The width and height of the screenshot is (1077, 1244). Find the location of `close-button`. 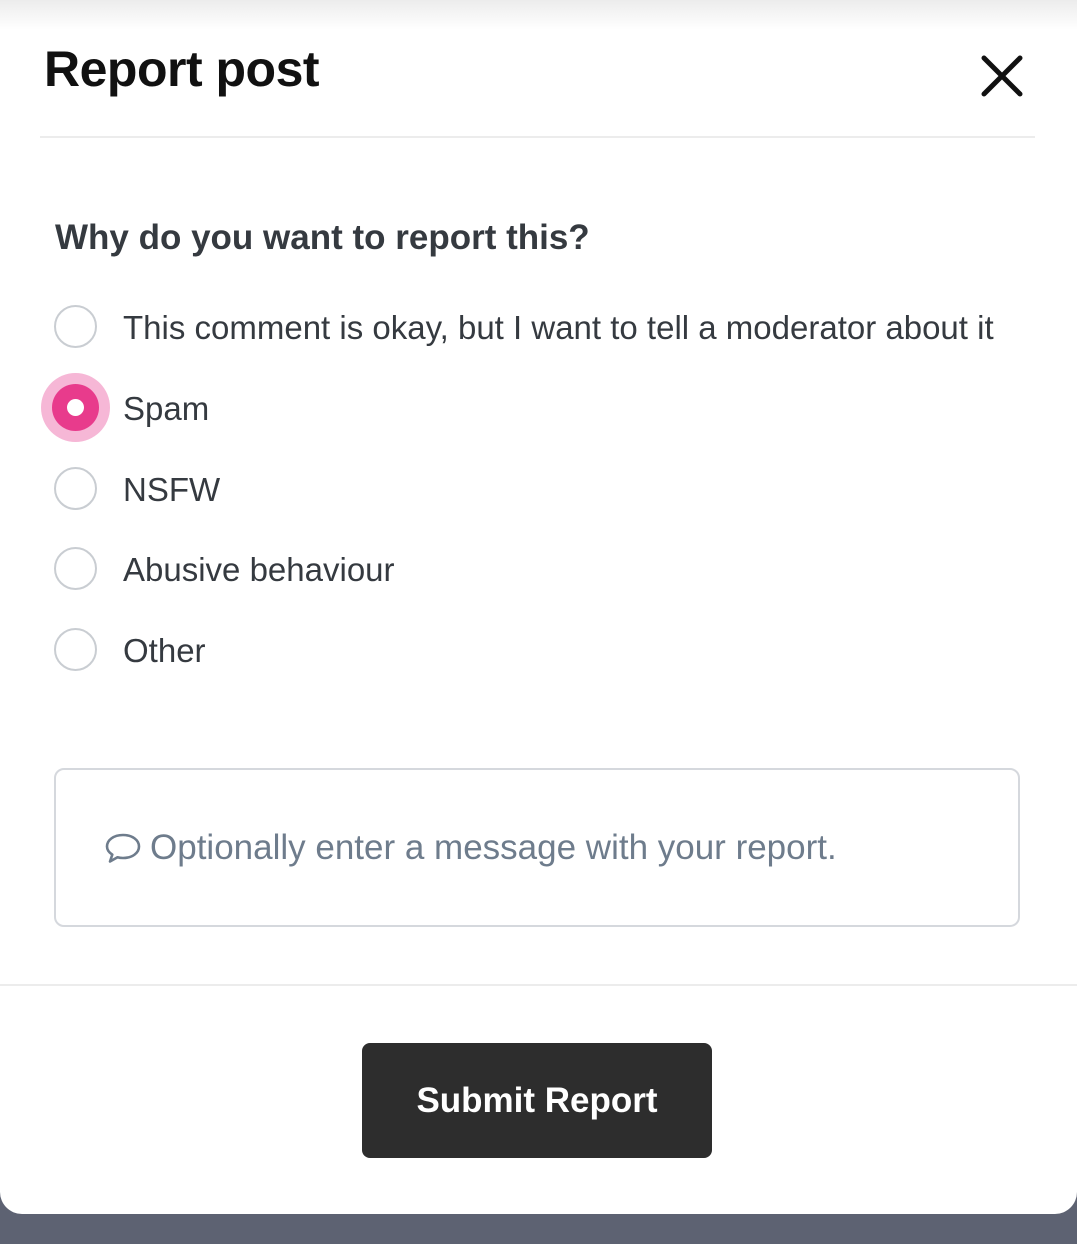

close-button is located at coordinates (1002, 76).